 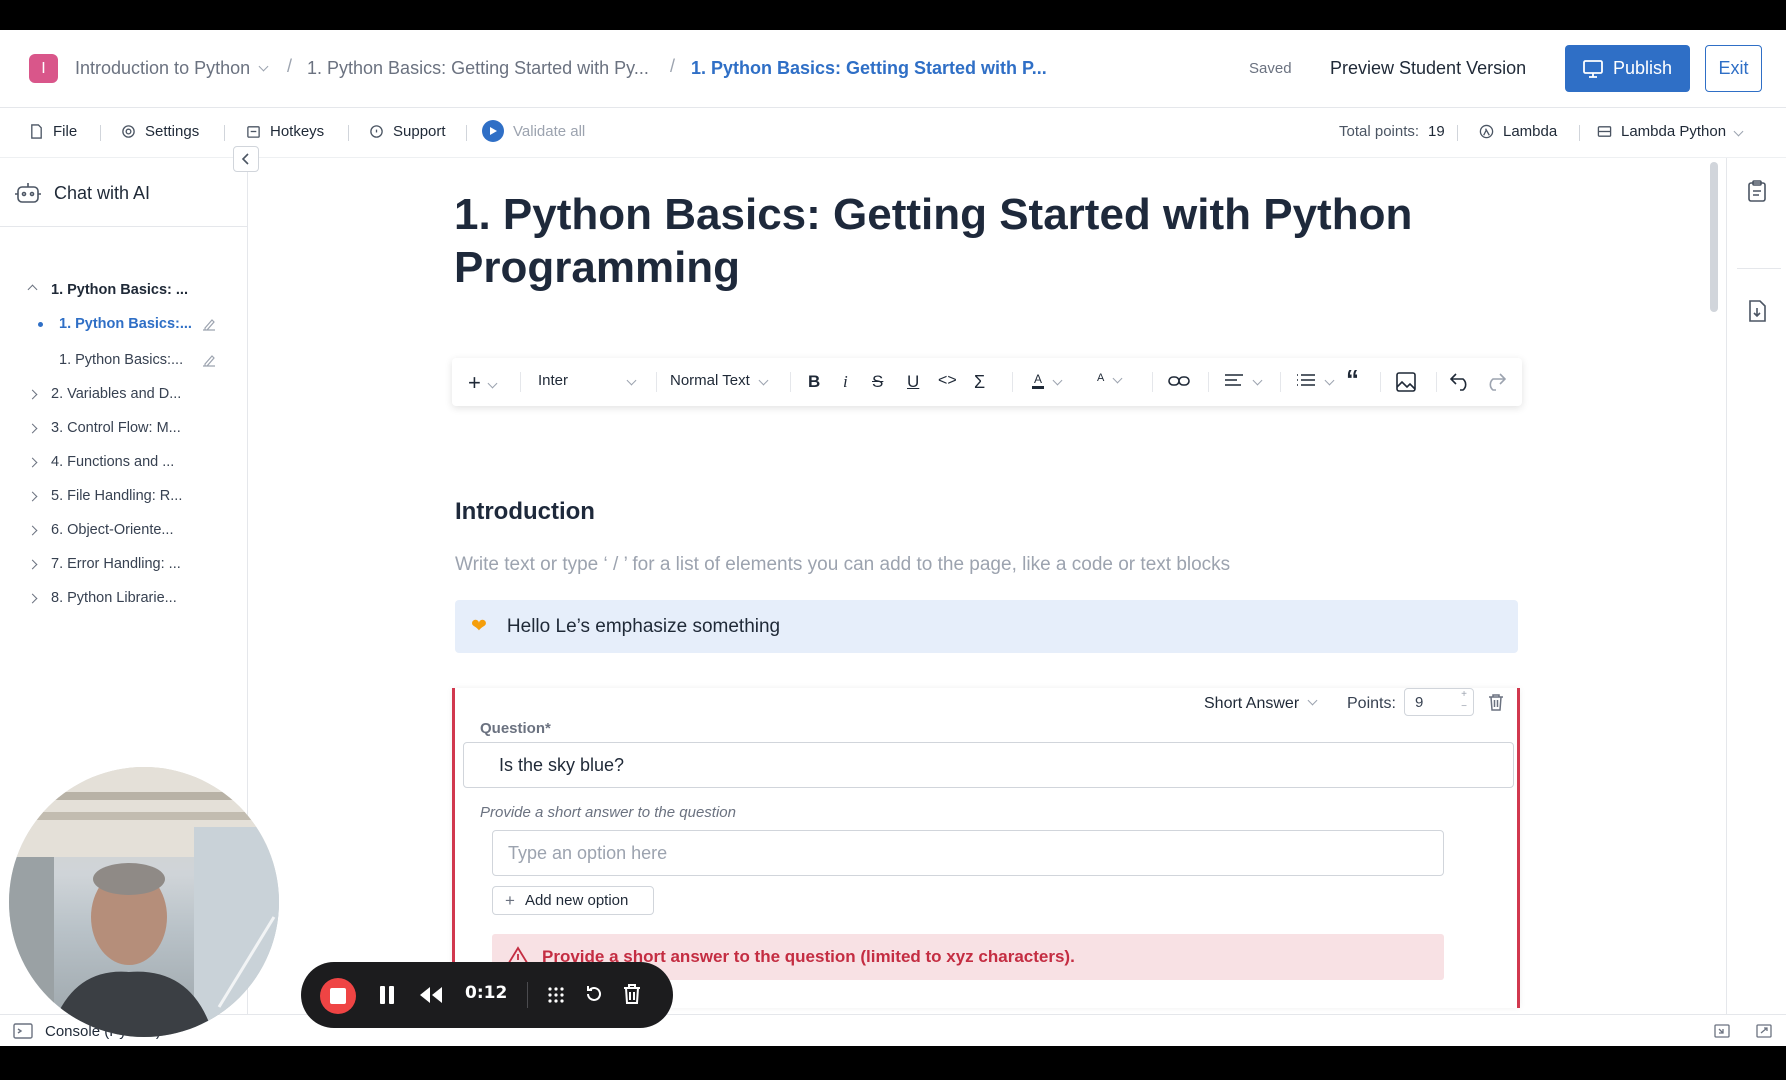 I want to click on code-icon: <>, so click(x=947, y=381).